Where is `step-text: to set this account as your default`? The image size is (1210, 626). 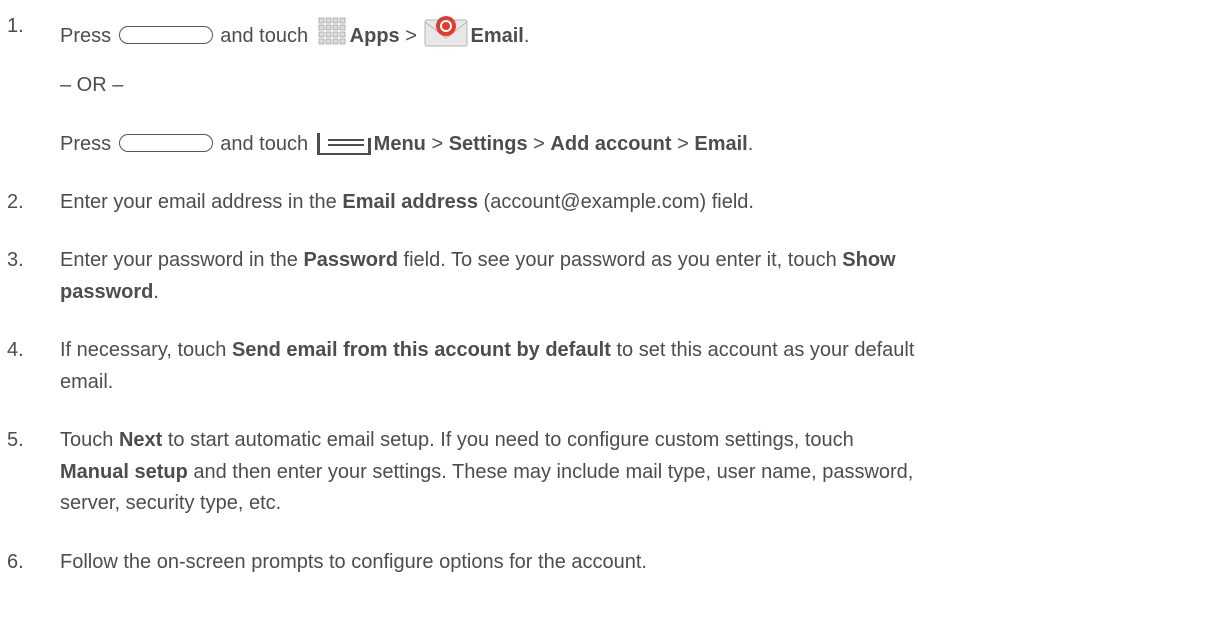
step-text: to set this account as your default is located at coordinates (762, 350).